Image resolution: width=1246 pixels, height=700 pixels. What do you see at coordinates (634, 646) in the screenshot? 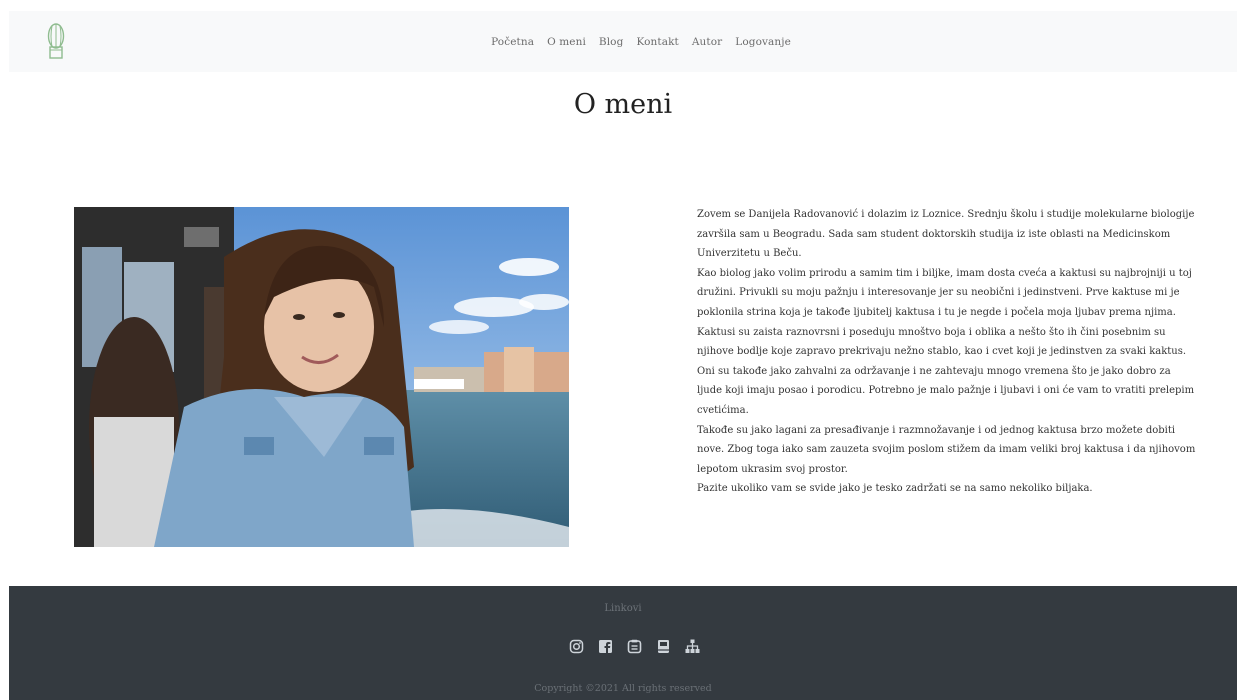
I see `document-icon` at bounding box center [634, 646].